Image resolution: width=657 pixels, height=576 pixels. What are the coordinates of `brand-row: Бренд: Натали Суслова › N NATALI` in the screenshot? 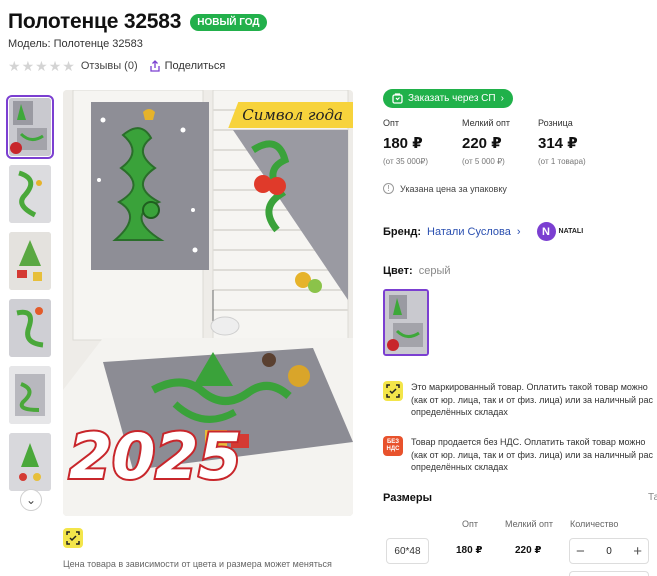 It's located at (483, 231).